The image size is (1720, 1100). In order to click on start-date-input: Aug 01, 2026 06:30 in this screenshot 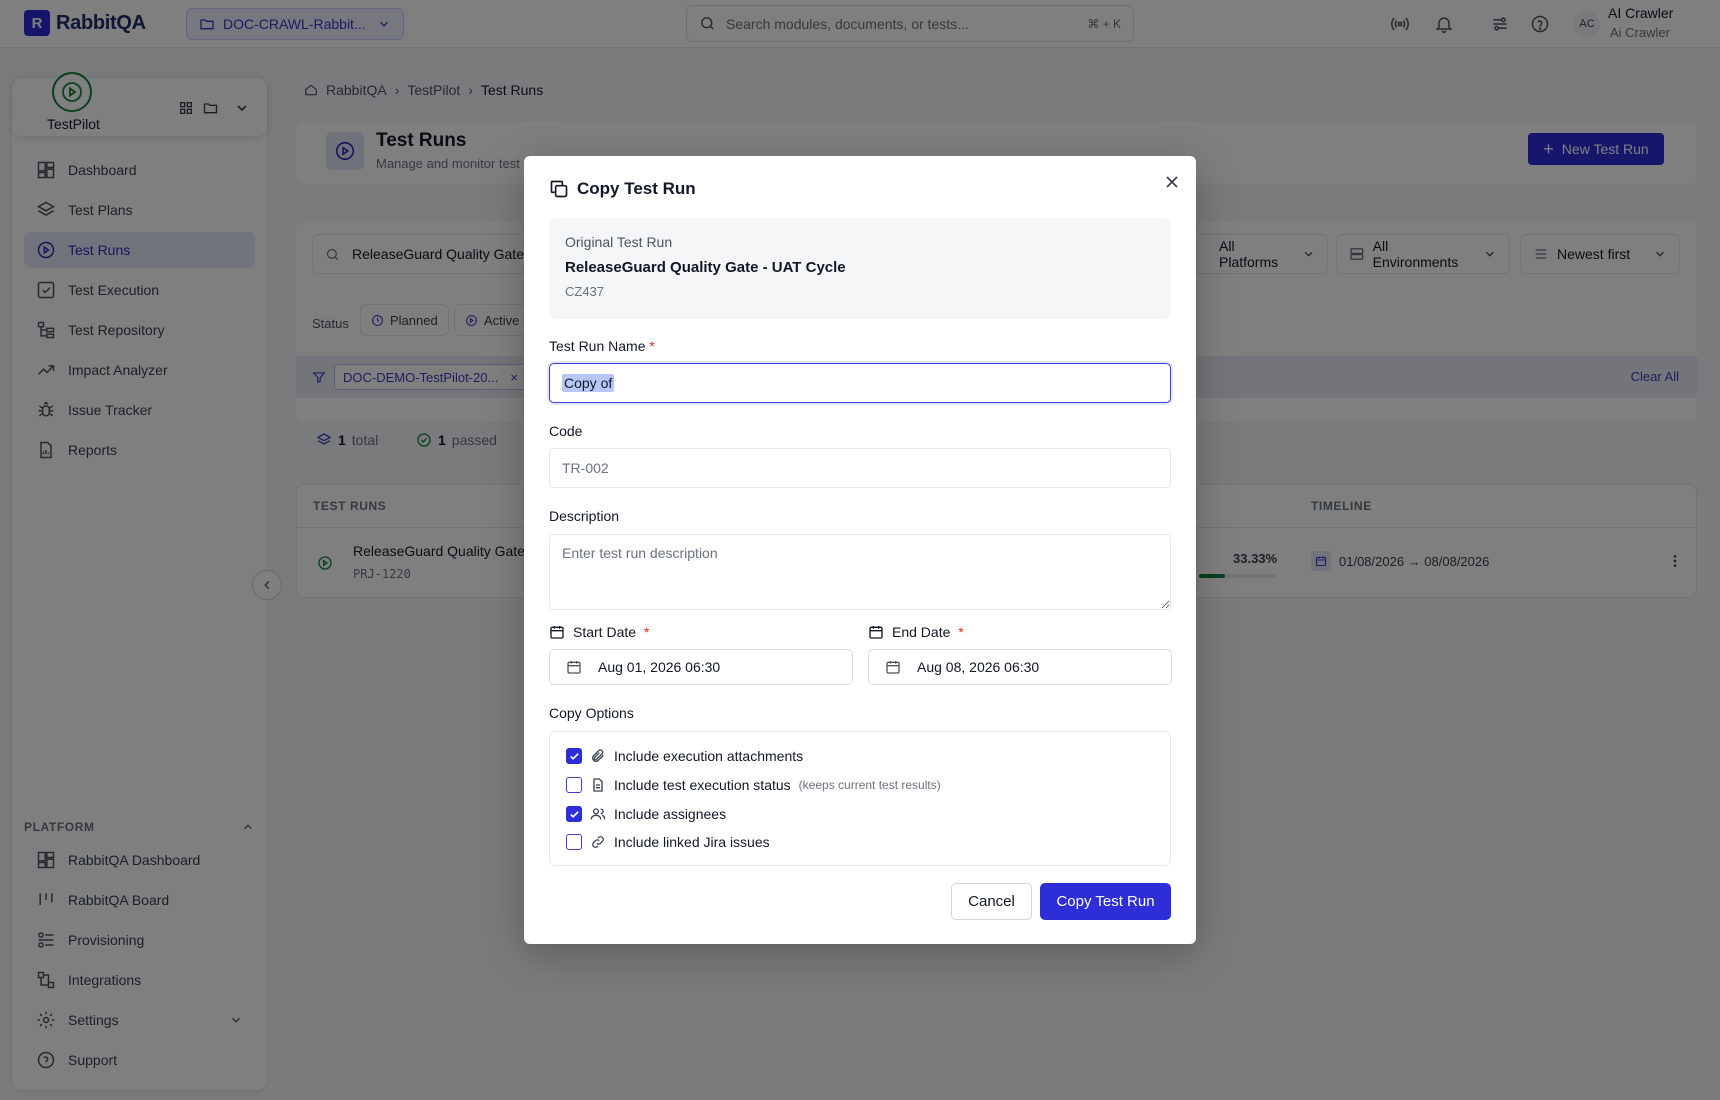, I will do `click(701, 667)`.